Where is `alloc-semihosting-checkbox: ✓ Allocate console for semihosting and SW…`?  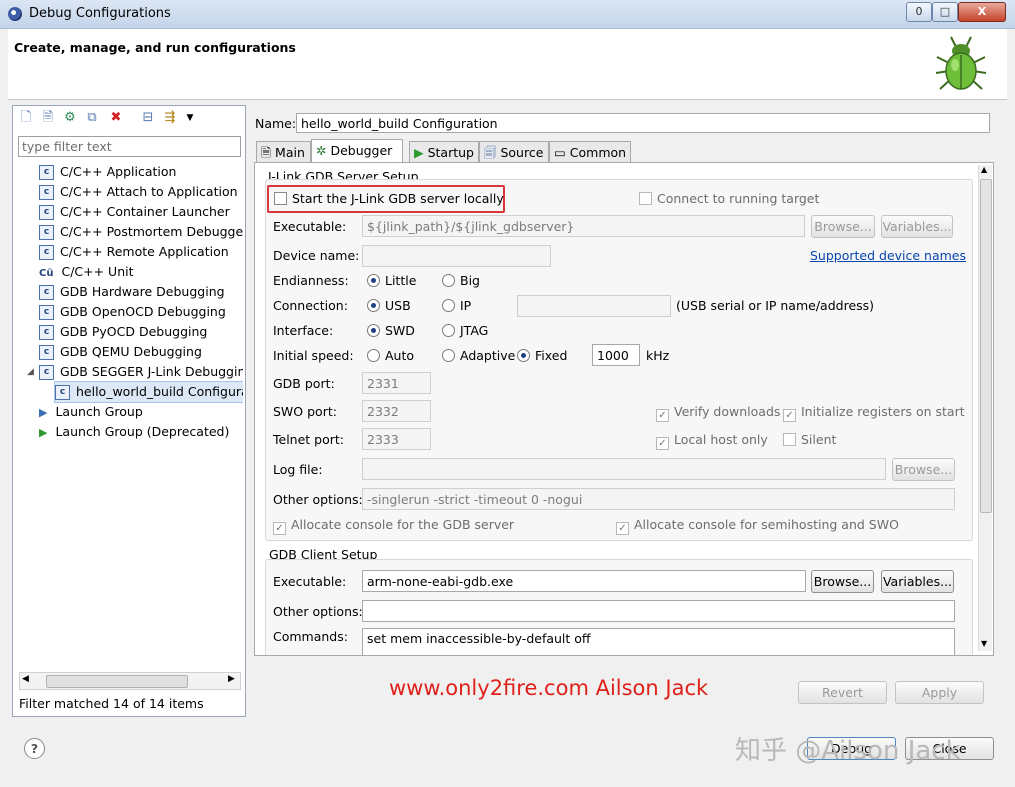 alloc-semihosting-checkbox: ✓ Allocate console for semihosting and SW… is located at coordinates (757, 526).